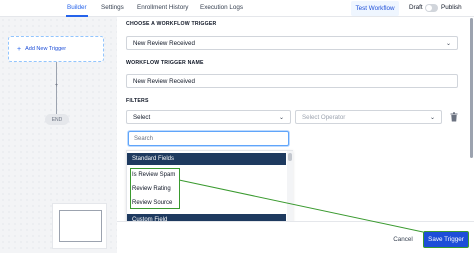 The width and height of the screenshot is (474, 253). I want to click on trash-icon, so click(454, 117).